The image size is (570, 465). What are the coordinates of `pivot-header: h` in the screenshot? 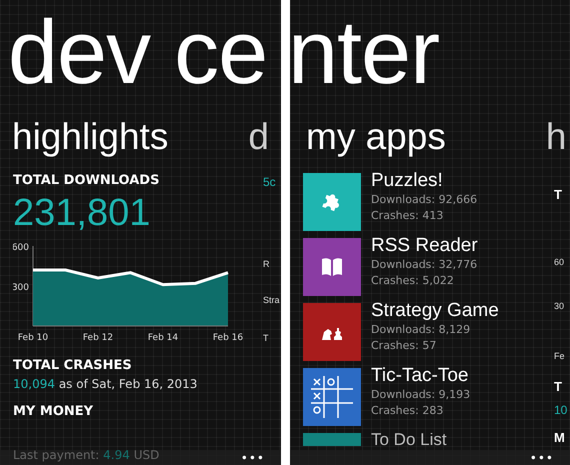 It's located at (556, 136).